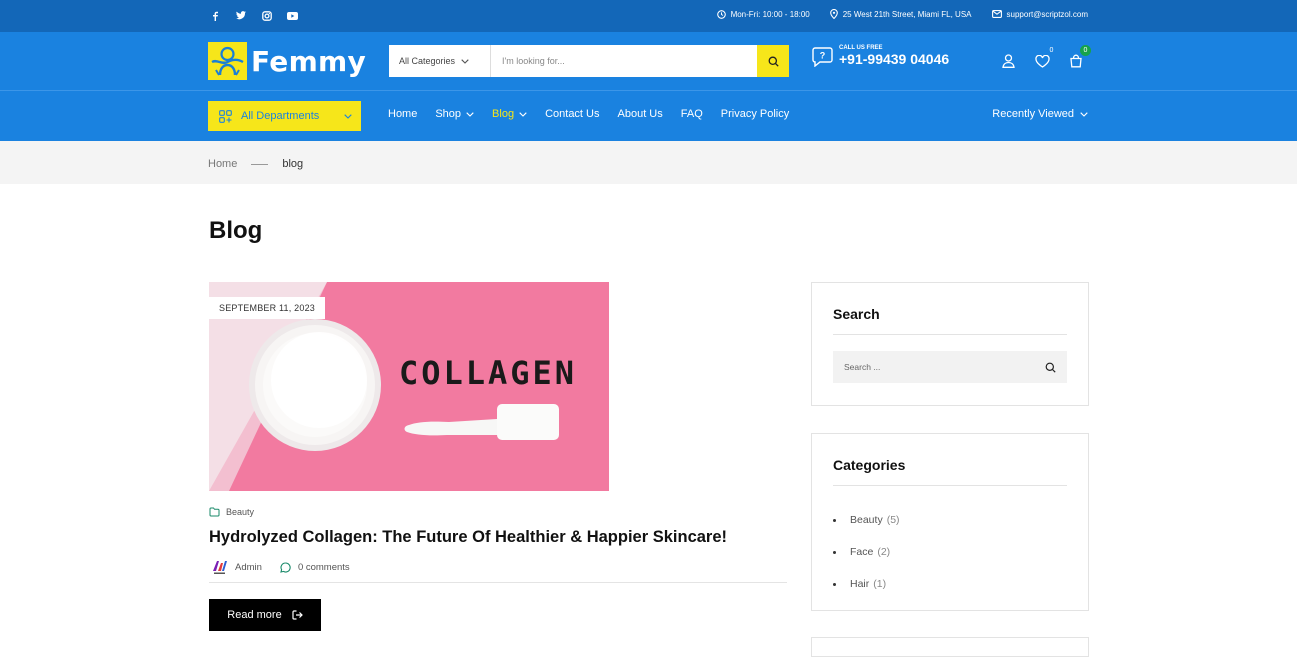  What do you see at coordinates (260, 164) in the screenshot?
I see `breadcrumb-separator` at bounding box center [260, 164].